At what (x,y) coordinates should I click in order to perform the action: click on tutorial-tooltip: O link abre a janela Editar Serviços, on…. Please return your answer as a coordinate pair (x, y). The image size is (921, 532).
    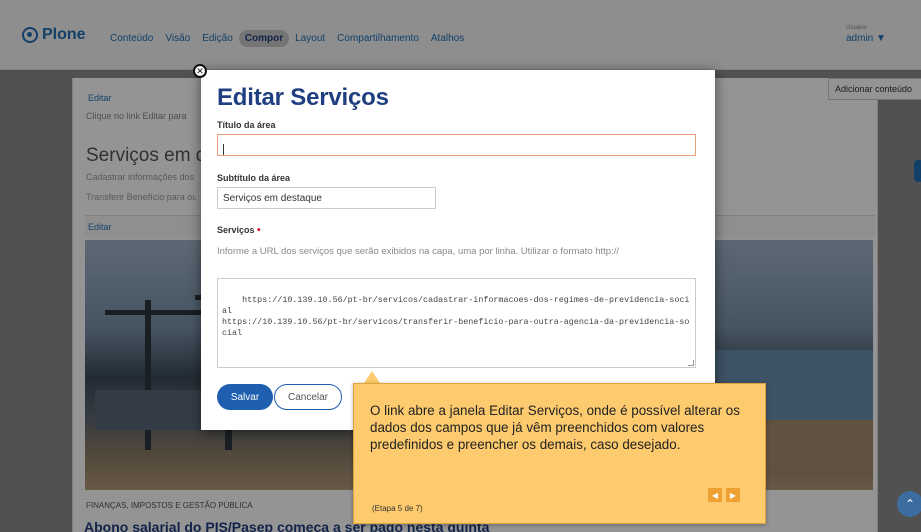
    Looking at the image, I should click on (559, 453).